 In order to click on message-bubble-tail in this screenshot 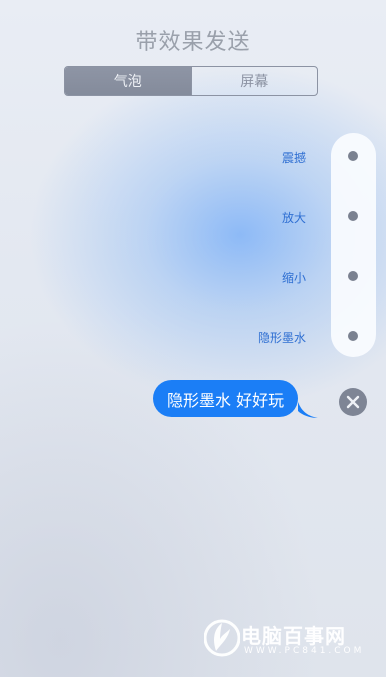, I will do `click(308, 410)`.